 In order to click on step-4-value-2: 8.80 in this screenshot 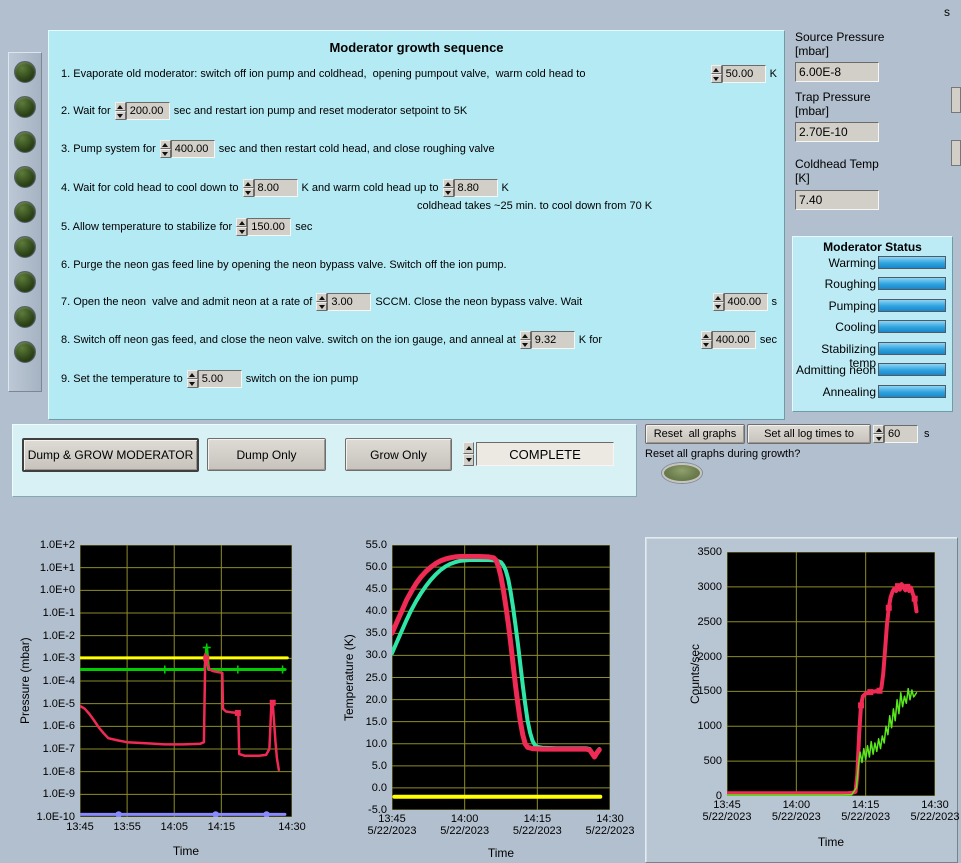, I will do `click(475, 188)`.